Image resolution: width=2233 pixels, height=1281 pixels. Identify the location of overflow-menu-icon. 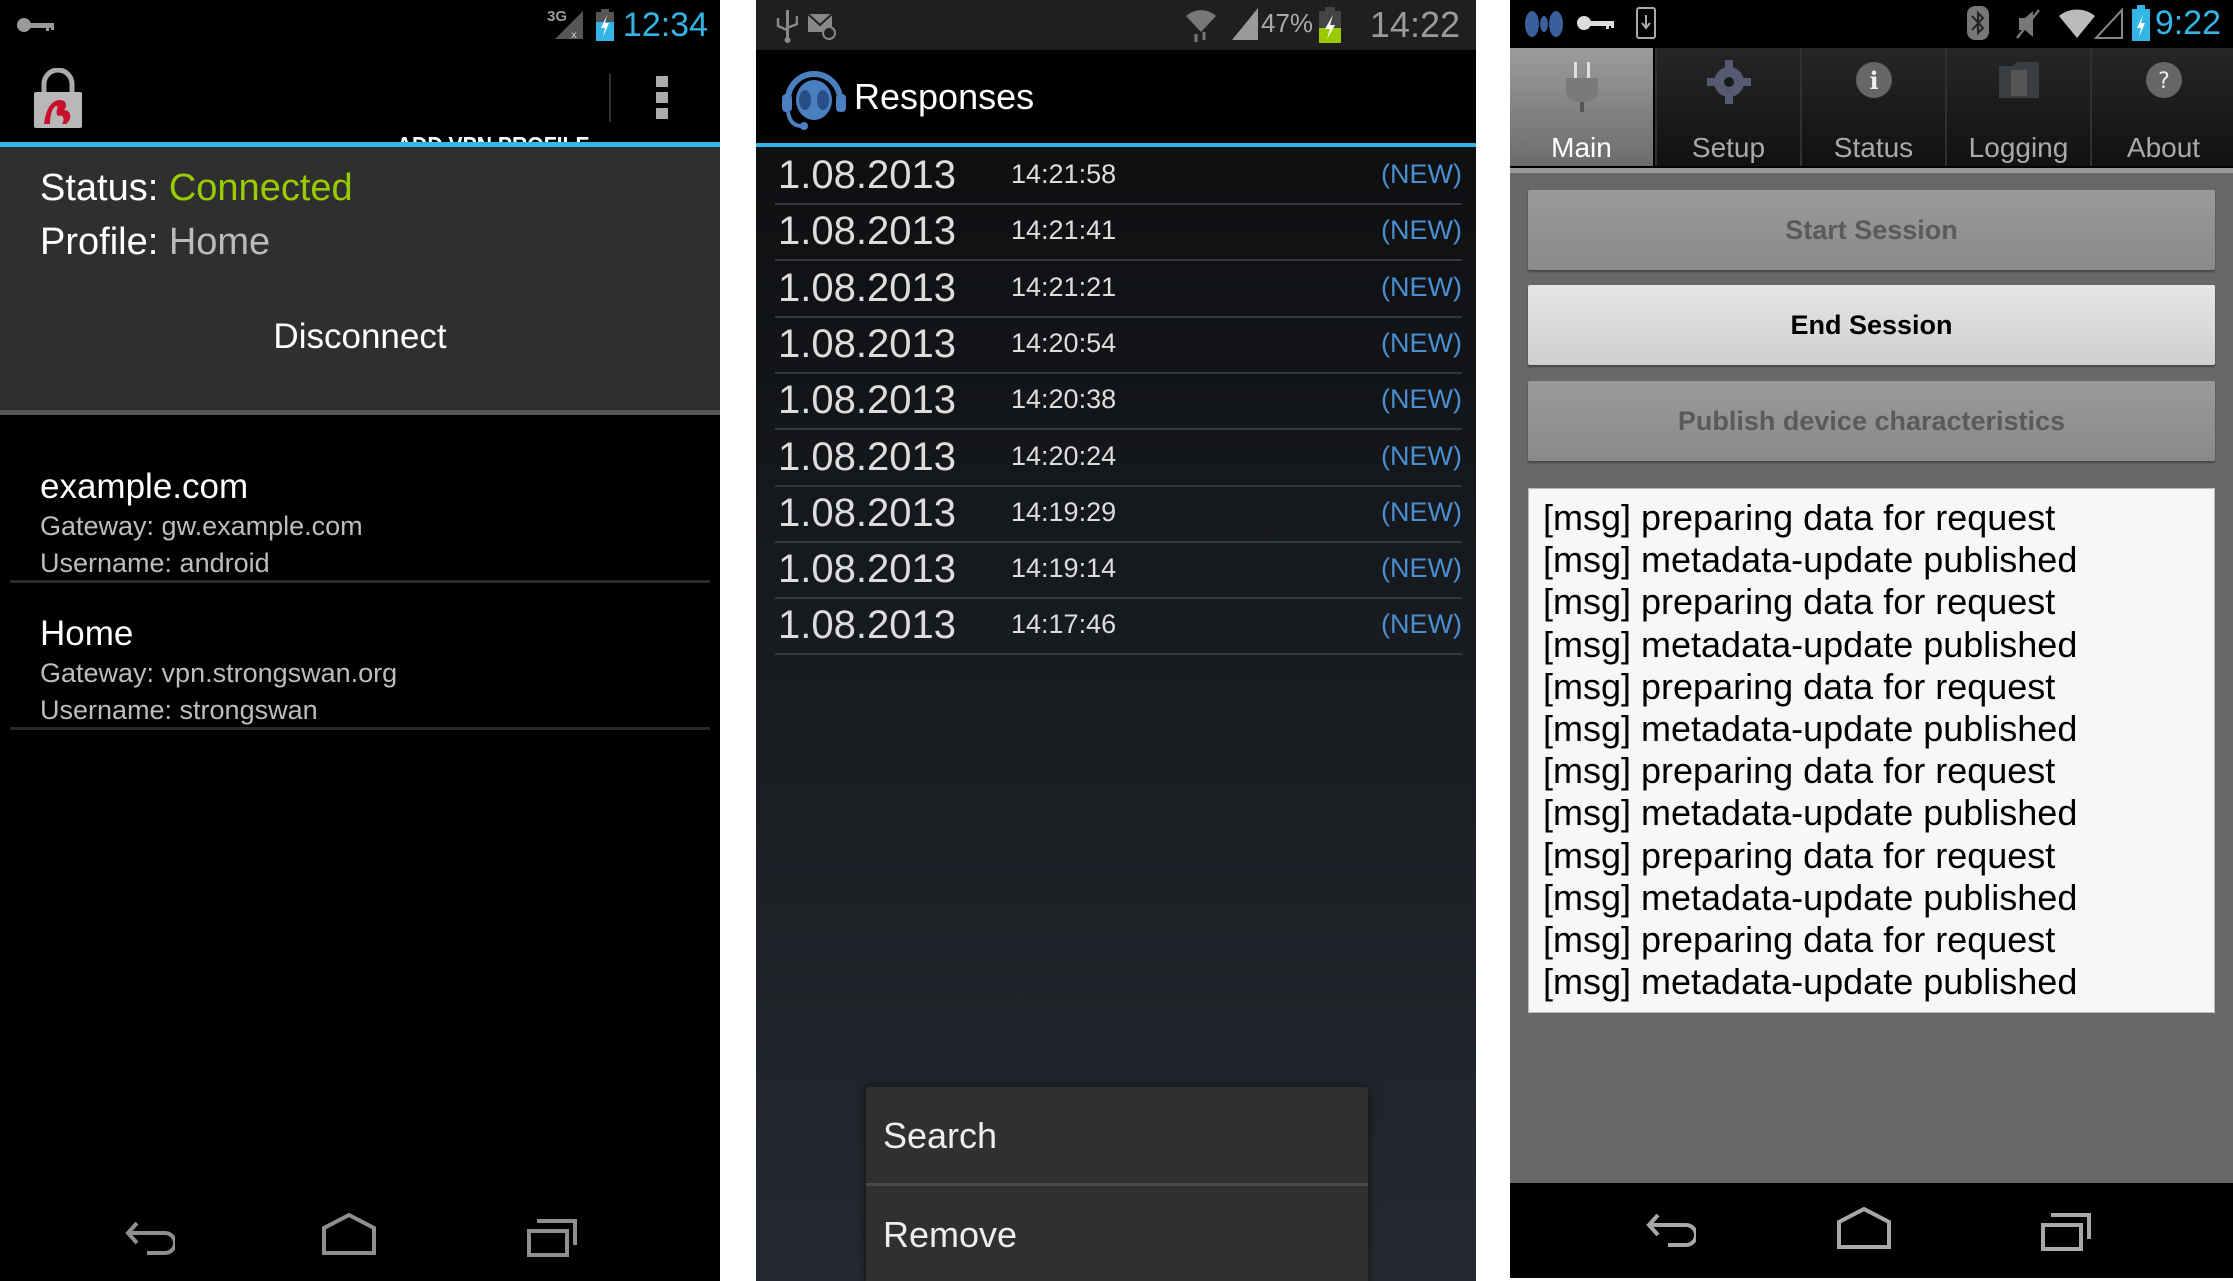
(662, 98).